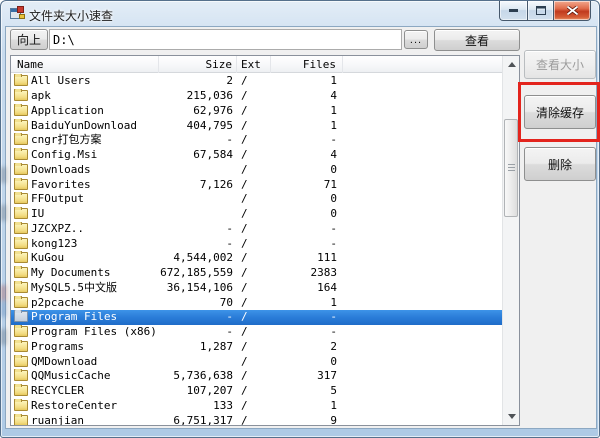 This screenshot has height=438, width=600. I want to click on folder-size: 215,036, so click(209, 96).